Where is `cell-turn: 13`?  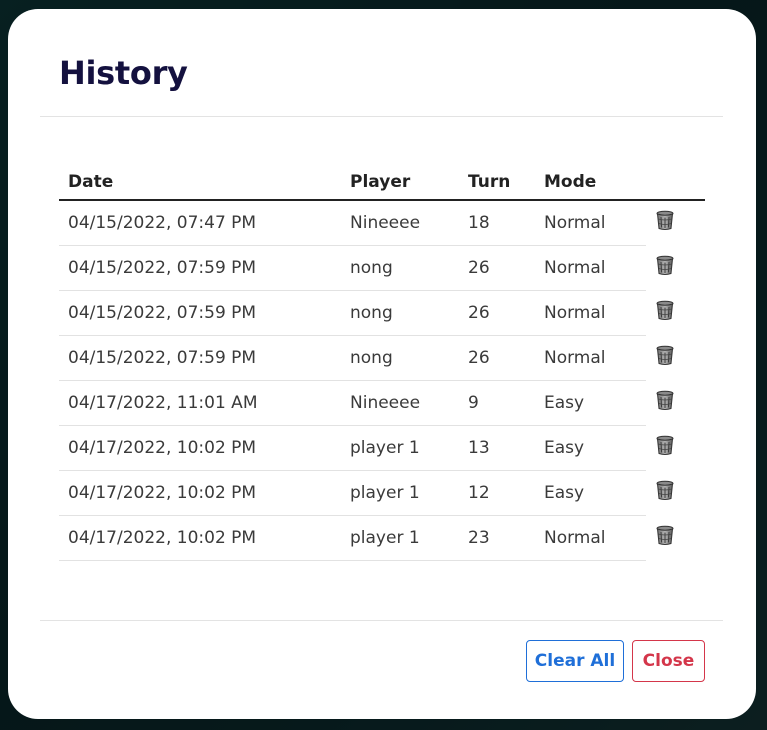 cell-turn: 13 is located at coordinates (497, 448).